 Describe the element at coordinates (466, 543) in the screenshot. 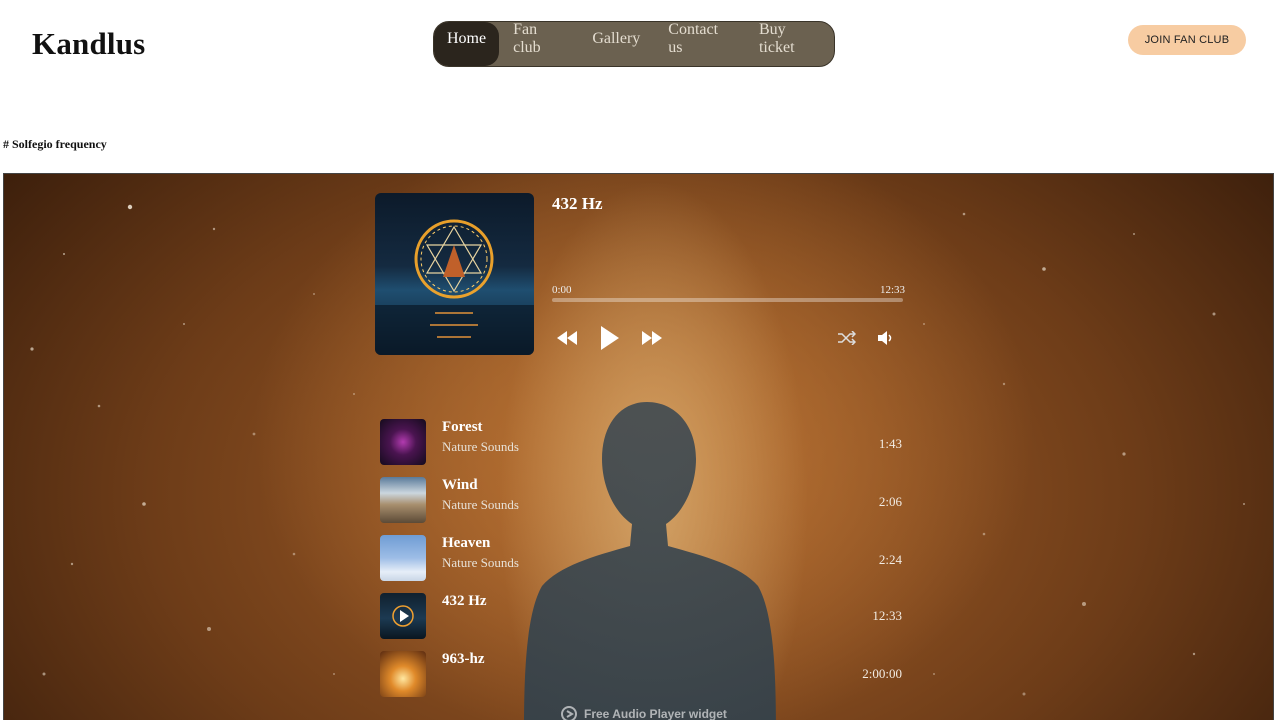

I see `track-title: Heaven` at that location.